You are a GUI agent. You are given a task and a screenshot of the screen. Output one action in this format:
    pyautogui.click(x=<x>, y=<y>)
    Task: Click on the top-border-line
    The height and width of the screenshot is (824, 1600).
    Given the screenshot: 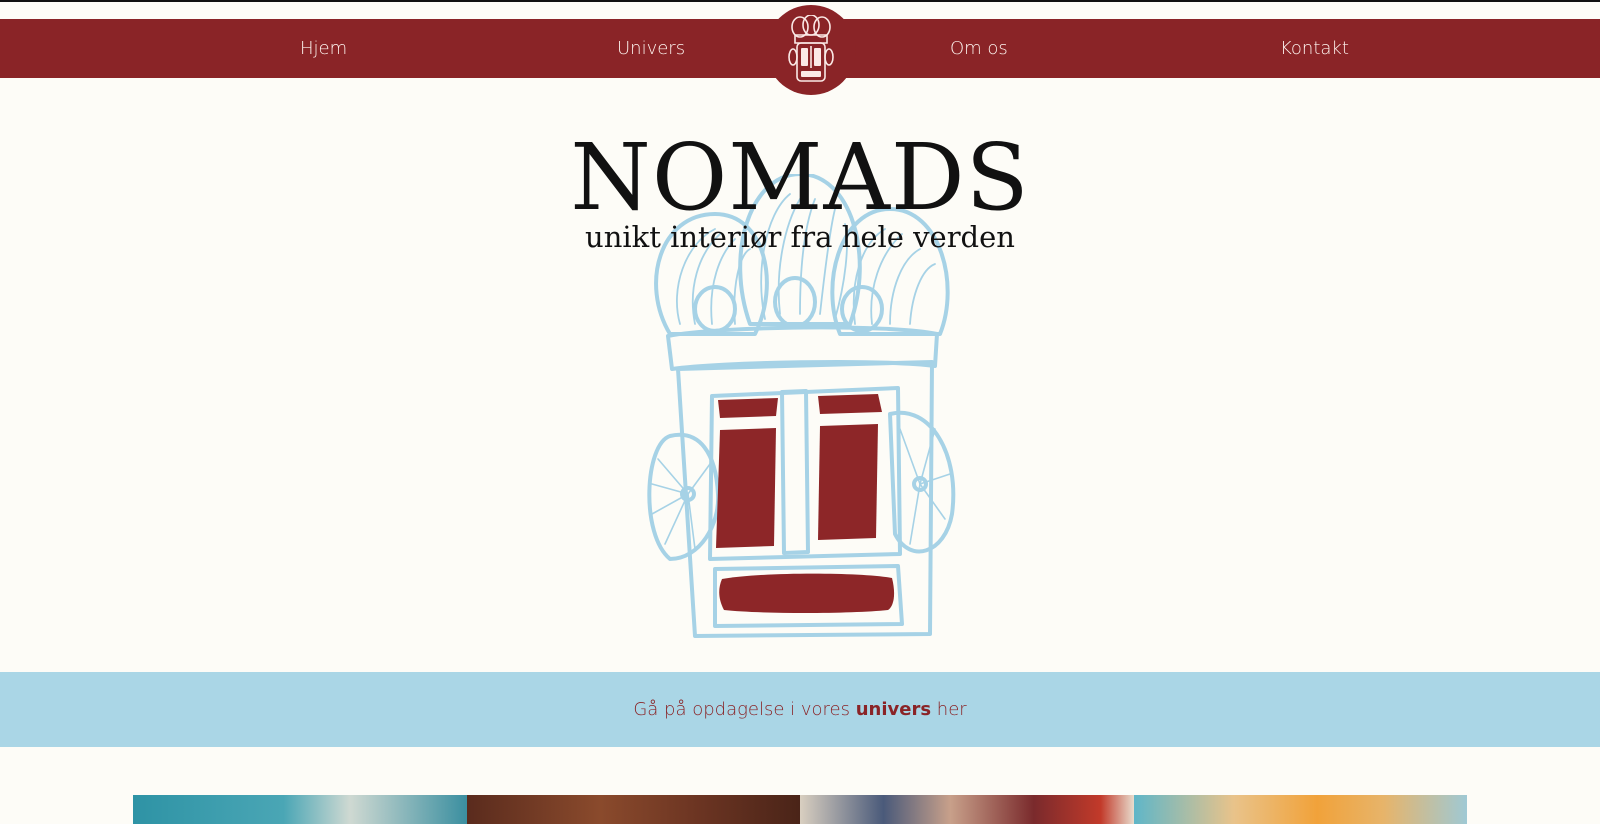 What is the action you would take?
    pyautogui.click(x=800, y=1)
    